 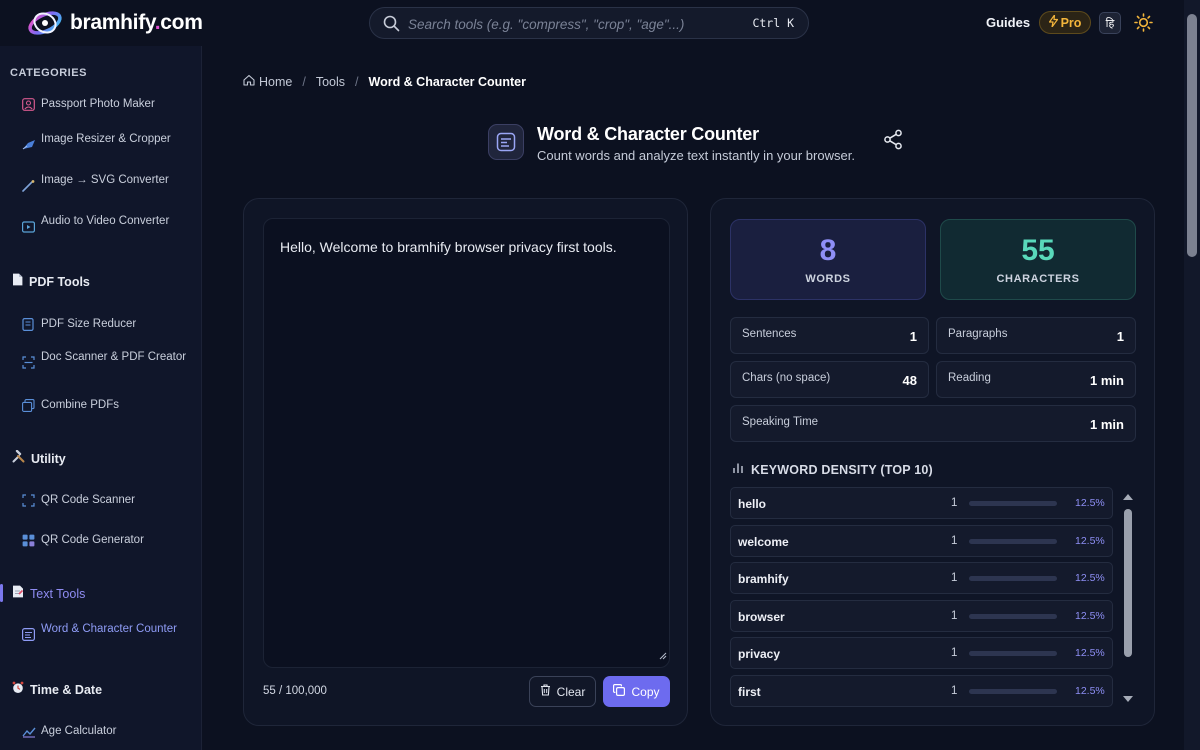 I want to click on stat-key: Reading, so click(x=969, y=378).